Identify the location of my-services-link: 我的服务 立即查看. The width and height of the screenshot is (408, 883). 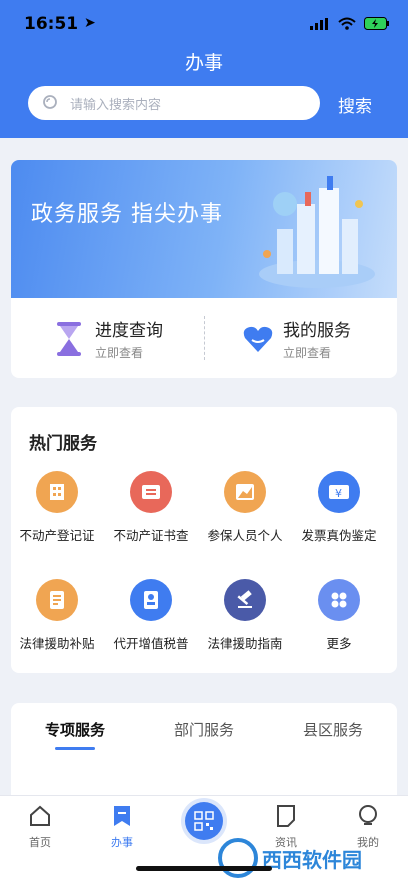
(297, 338).